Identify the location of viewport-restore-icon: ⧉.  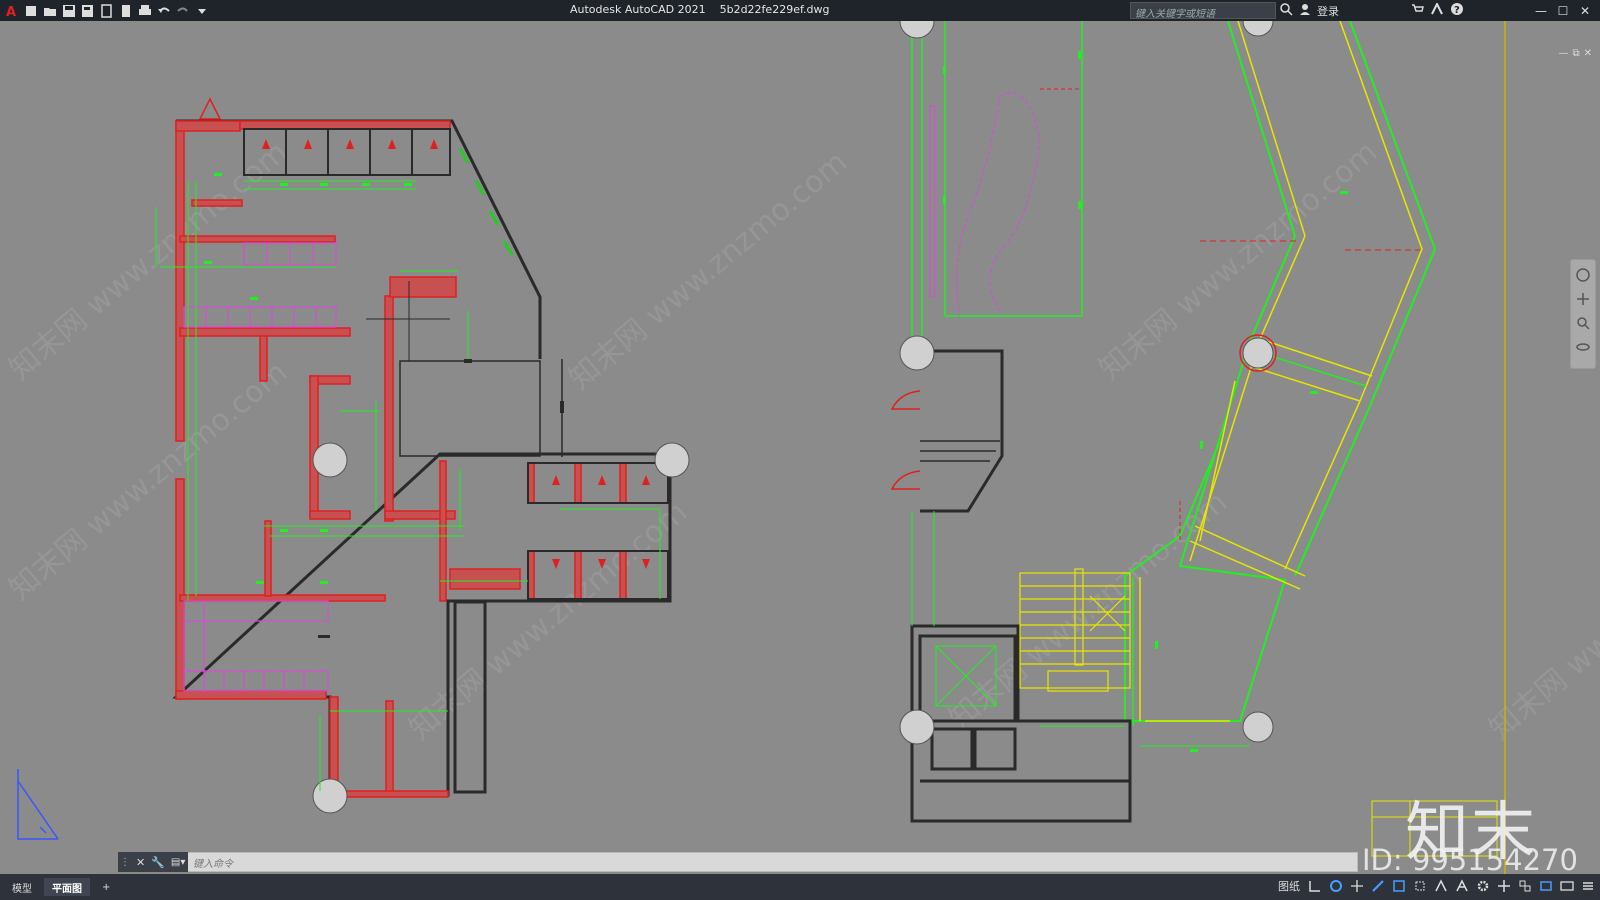
(1575, 53).